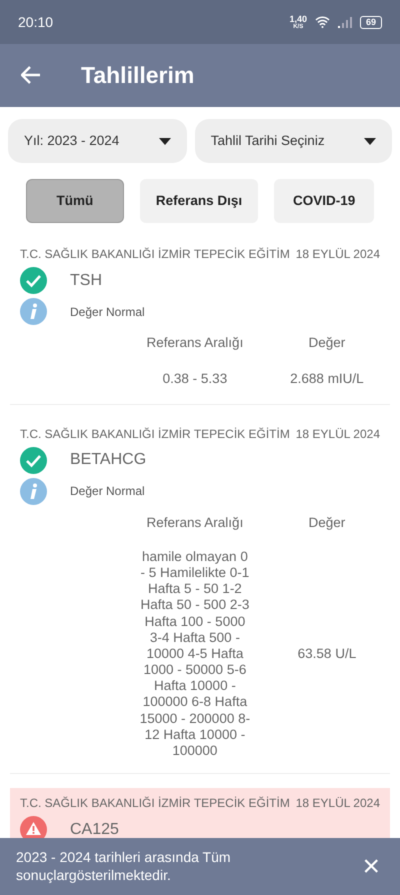 This screenshot has width=400, height=895. What do you see at coordinates (195, 379) in the screenshot?
I see `reference-range: 0.38 - 5.33` at bounding box center [195, 379].